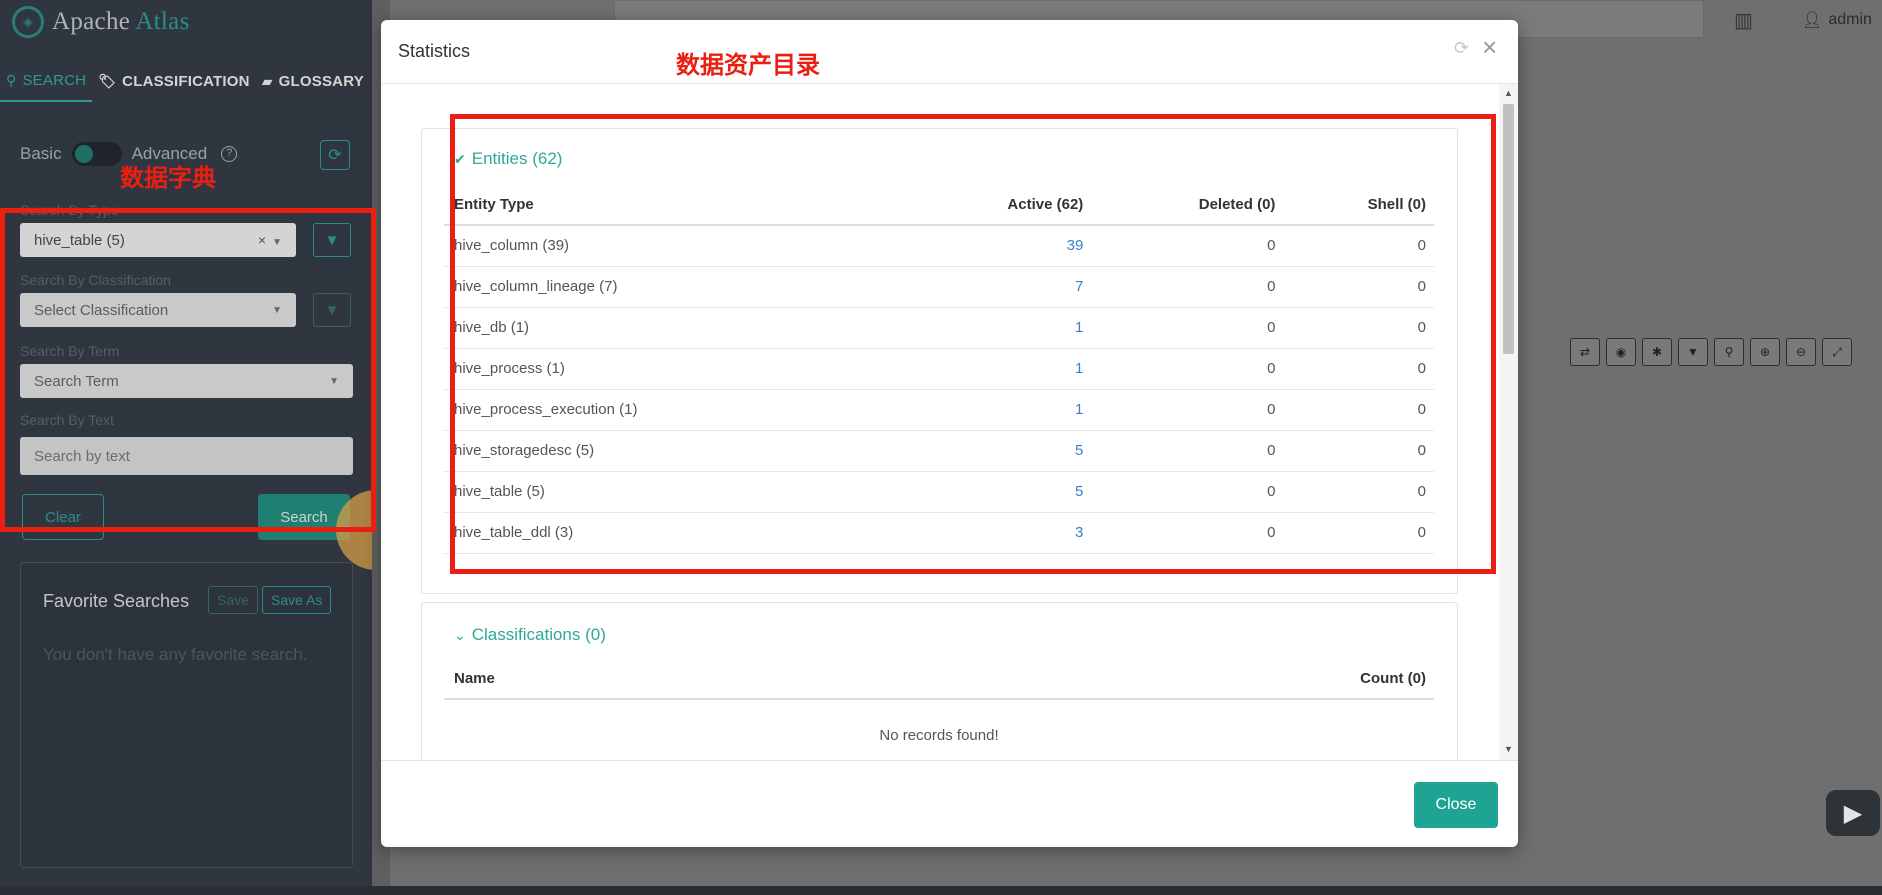 This screenshot has width=1882, height=895. I want to click on graph-toolbar: ⇄ ◉ ✱ ▼ ⚲ ⊕ ⊖ ⤢, so click(1711, 352).